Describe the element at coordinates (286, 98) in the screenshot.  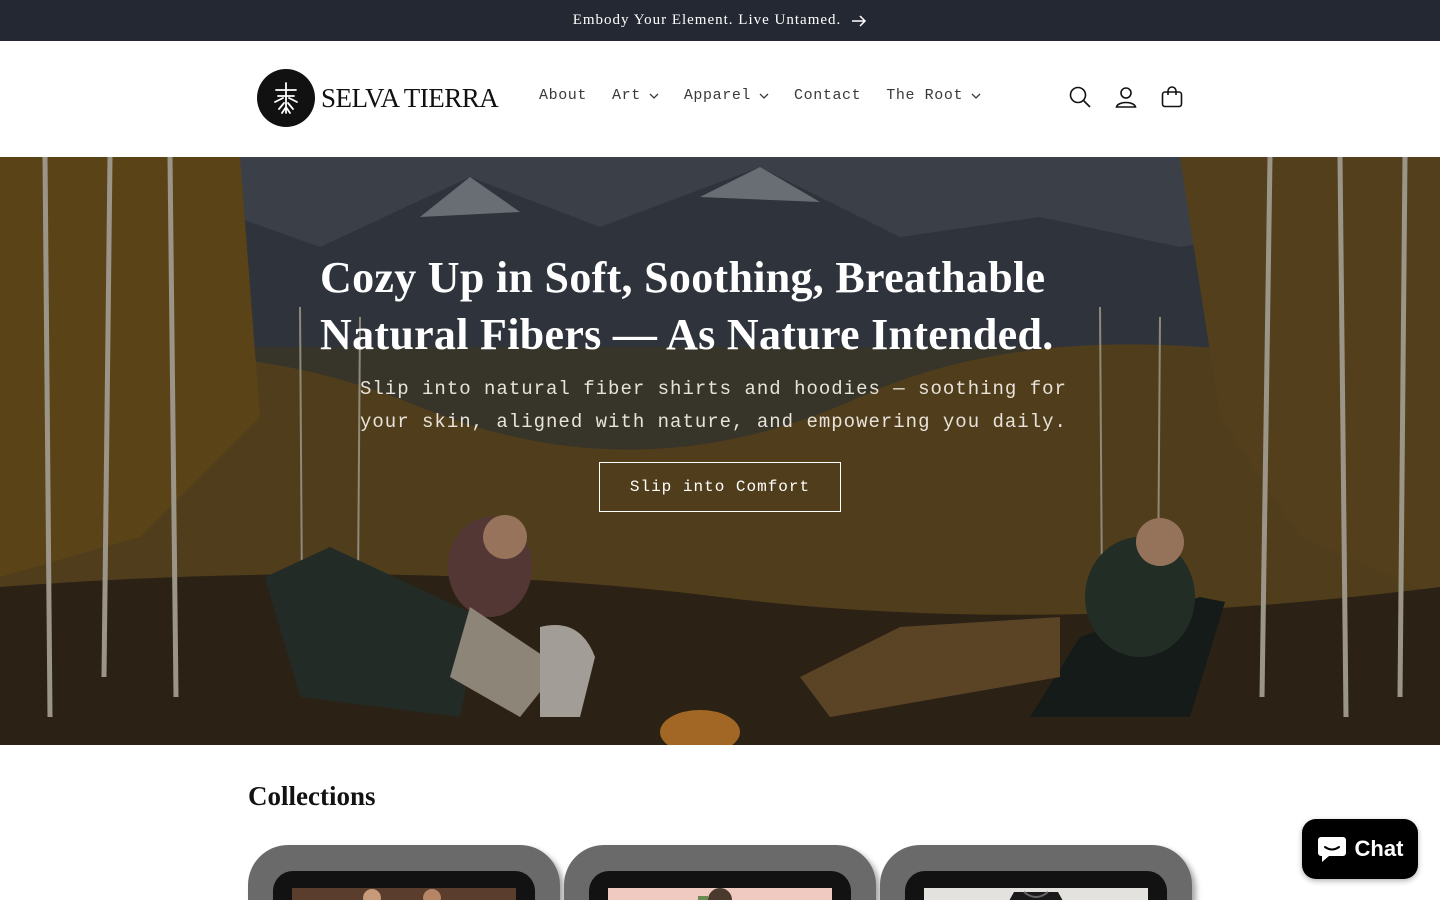
I see `logo-emblem-icon` at that location.